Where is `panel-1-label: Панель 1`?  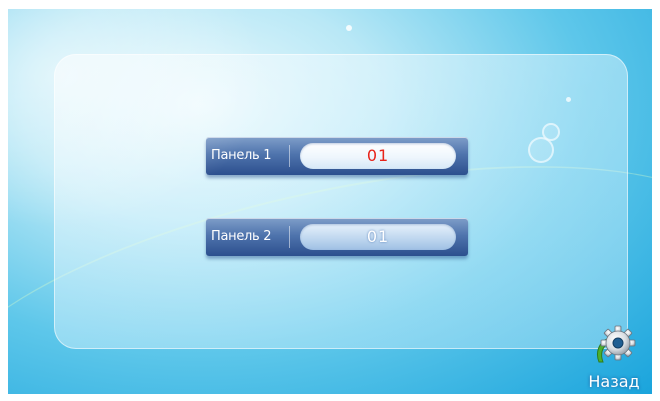 panel-1-label: Панель 1 is located at coordinates (241, 155).